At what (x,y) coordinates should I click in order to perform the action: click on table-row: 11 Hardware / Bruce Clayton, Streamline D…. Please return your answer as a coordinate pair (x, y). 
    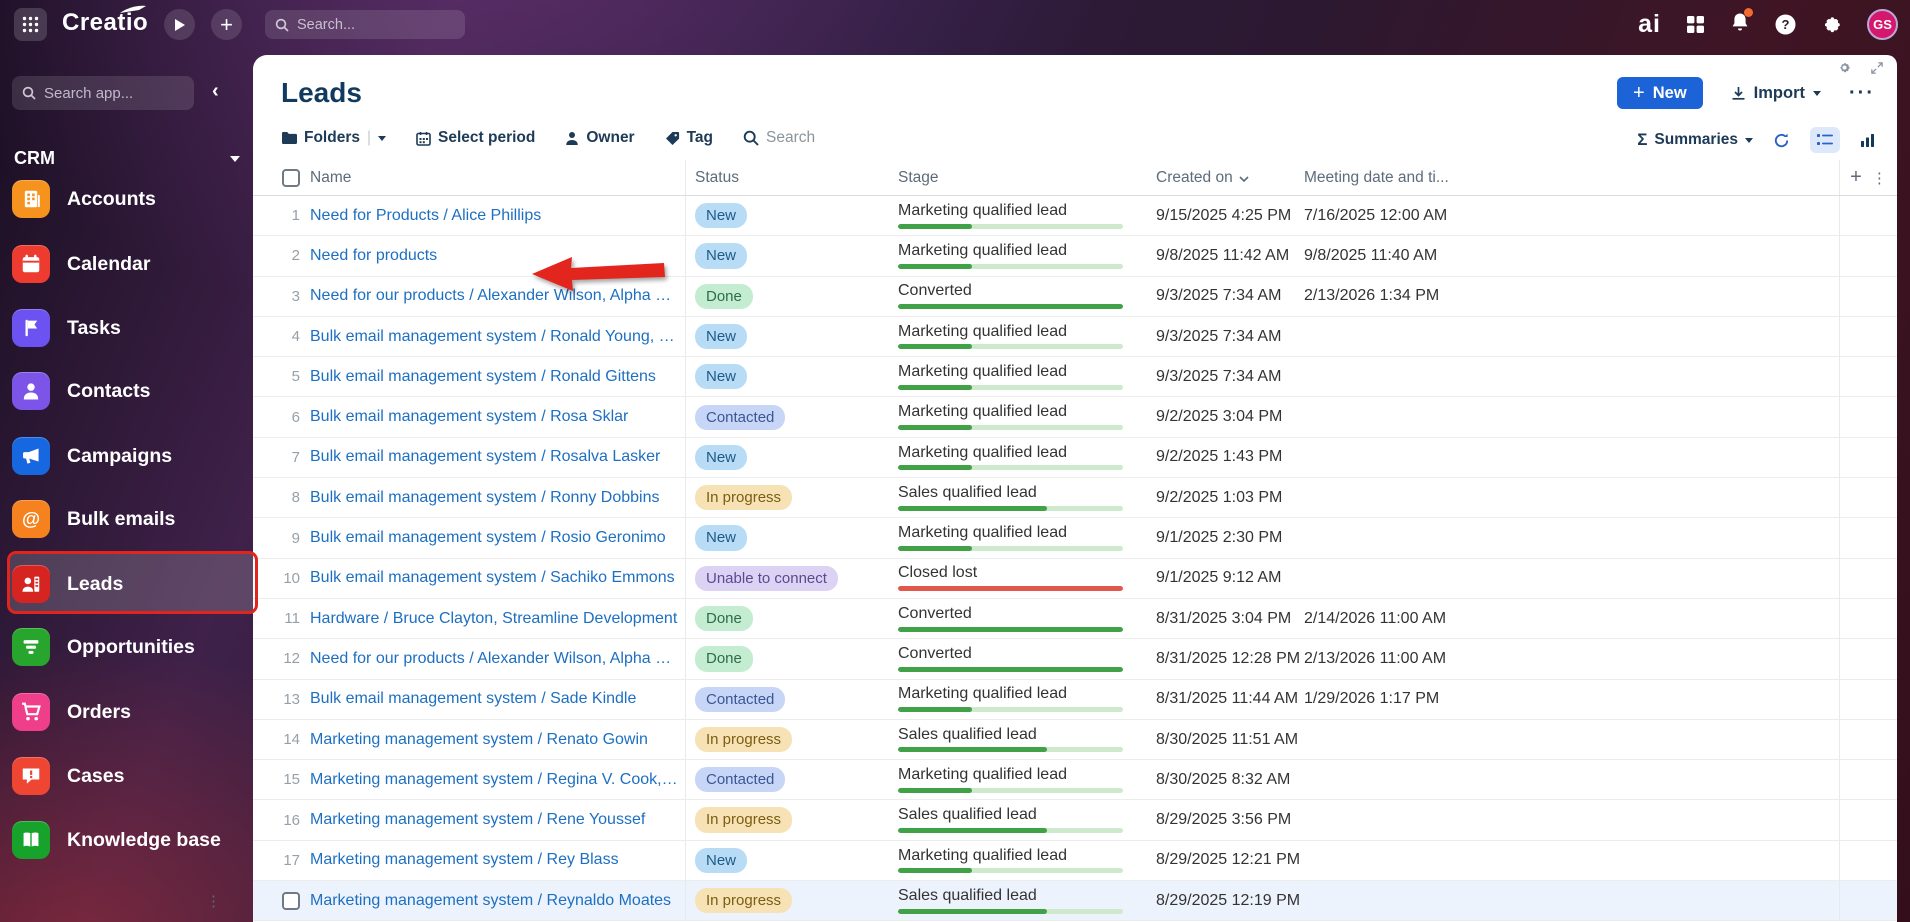
    Looking at the image, I should click on (1075, 619).